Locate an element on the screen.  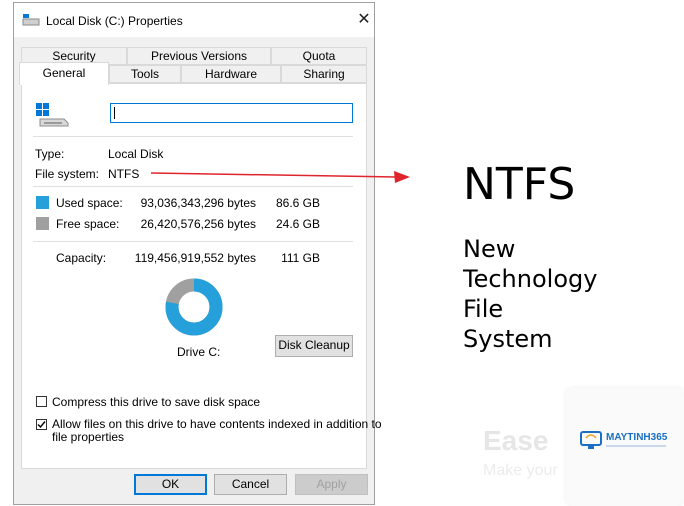
checkmark-icon is located at coordinates (41, 425).